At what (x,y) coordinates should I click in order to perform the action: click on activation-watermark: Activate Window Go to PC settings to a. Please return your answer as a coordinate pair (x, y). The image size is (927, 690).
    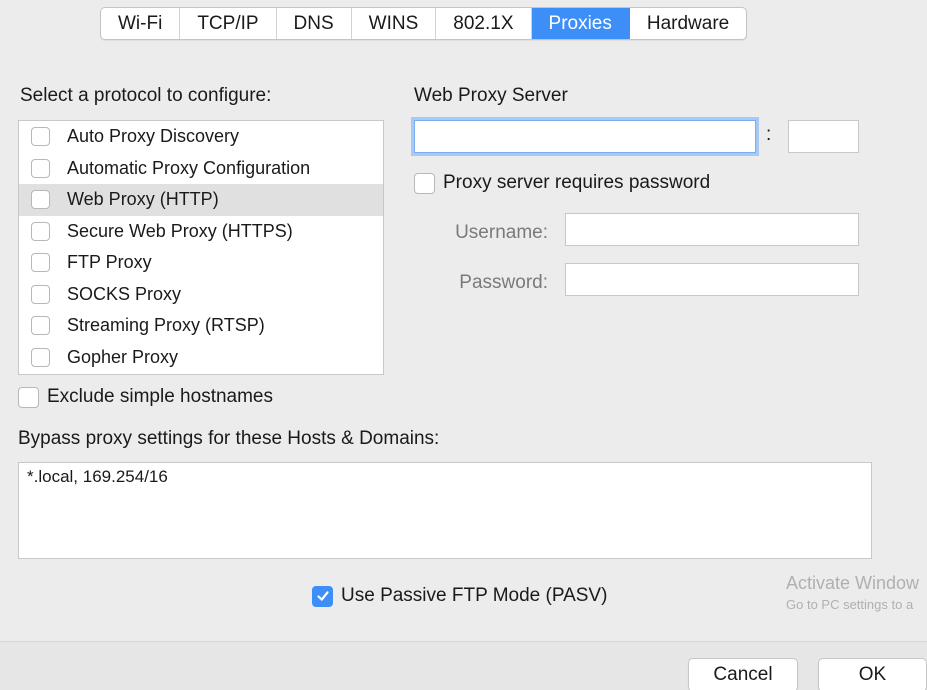
    Looking at the image, I should click on (852, 592).